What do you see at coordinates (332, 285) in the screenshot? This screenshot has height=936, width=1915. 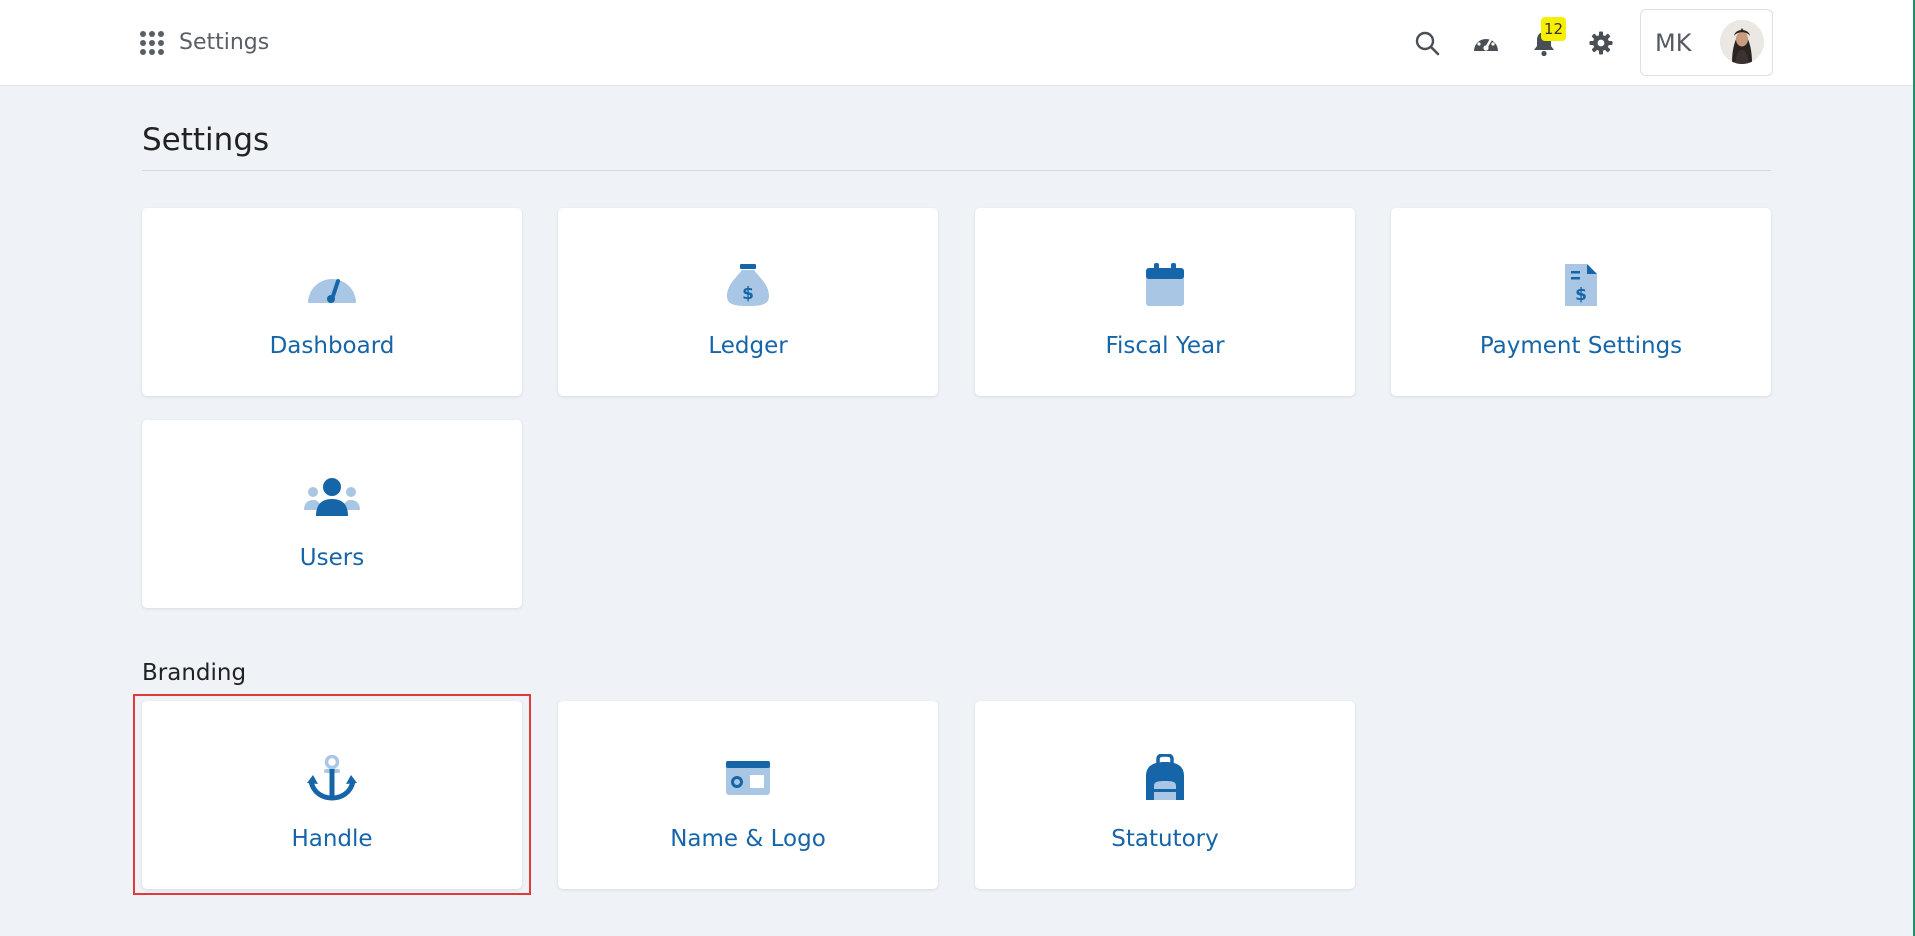 I see `gauge-icon` at bounding box center [332, 285].